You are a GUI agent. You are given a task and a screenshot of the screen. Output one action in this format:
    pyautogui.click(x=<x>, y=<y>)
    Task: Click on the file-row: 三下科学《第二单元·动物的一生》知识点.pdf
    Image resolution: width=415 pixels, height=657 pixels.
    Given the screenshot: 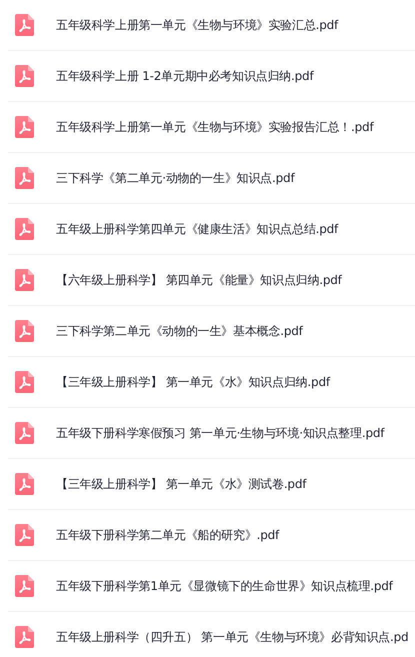 What is the action you would take?
    pyautogui.click(x=211, y=178)
    